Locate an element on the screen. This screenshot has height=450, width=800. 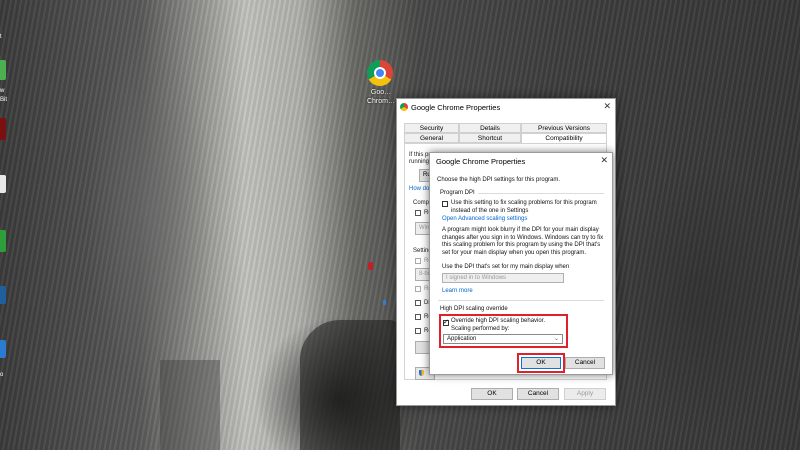
ok-button: OK is located at coordinates (492, 394).